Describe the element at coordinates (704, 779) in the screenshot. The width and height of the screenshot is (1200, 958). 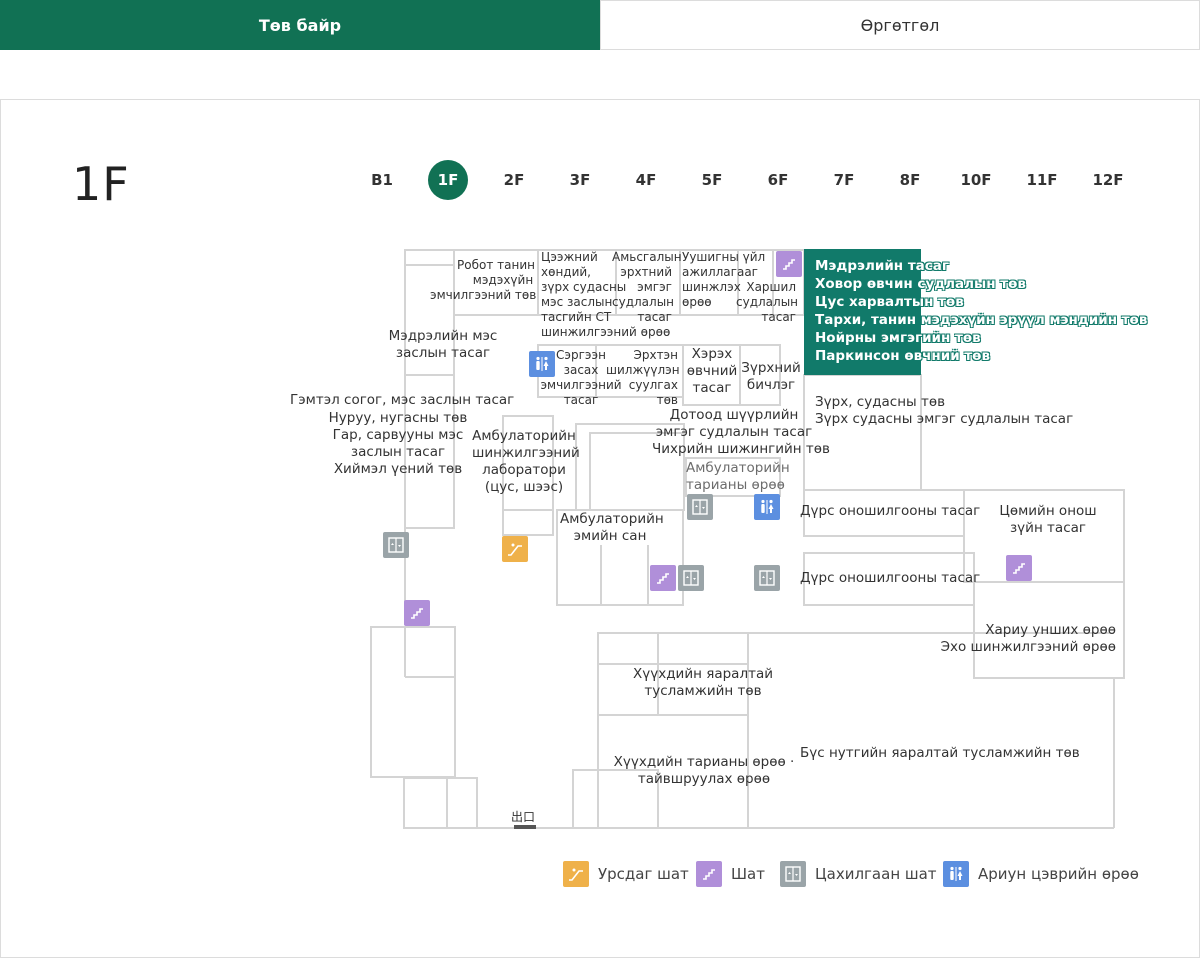
I see `room-label-line: тайвшруулах өрөө` at that location.